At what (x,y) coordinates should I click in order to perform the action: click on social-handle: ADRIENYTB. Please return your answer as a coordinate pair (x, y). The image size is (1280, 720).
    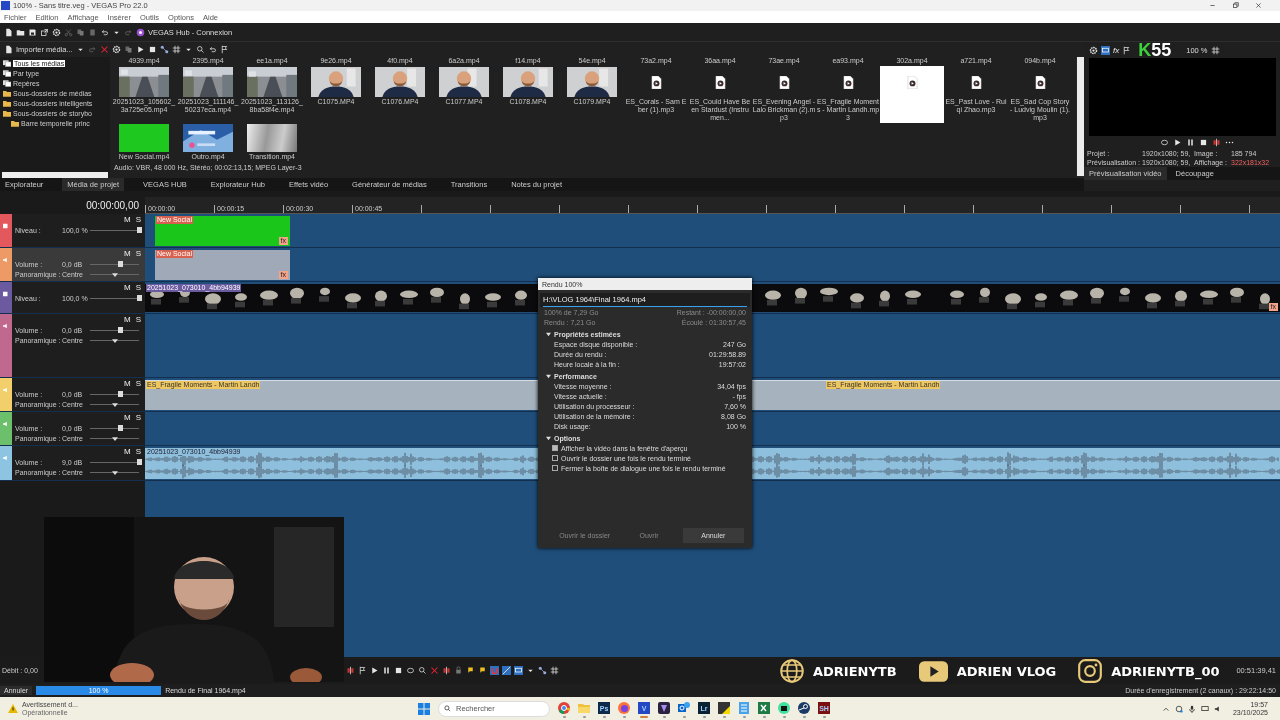
    Looking at the image, I should click on (855, 671).